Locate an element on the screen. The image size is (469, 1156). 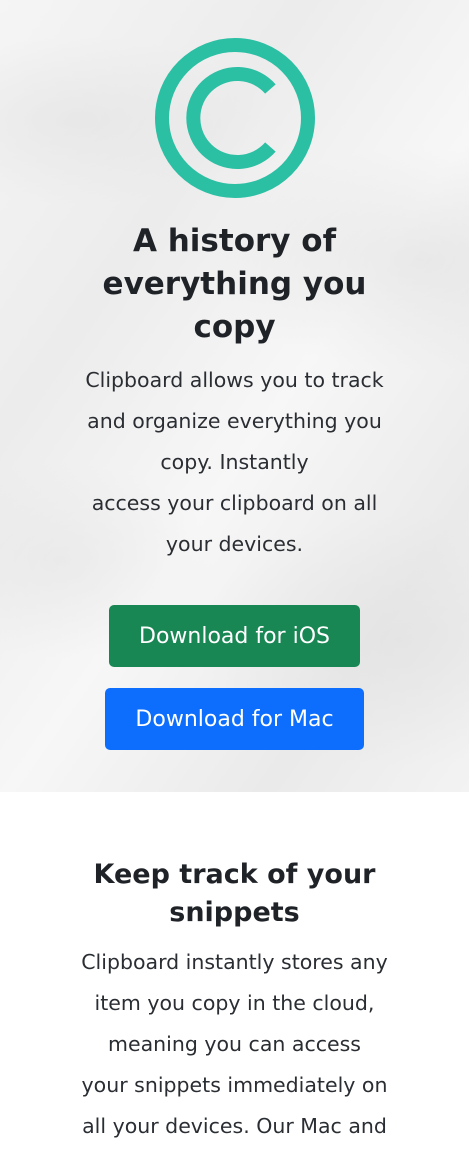
snippets-description-line: item you copy in the cloud, is located at coordinates (234, 1003).